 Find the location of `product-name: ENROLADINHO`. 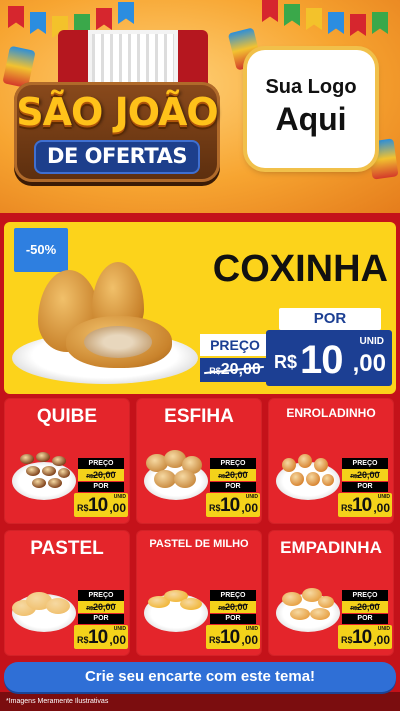

product-name: ENROLADINHO is located at coordinates (331, 413).